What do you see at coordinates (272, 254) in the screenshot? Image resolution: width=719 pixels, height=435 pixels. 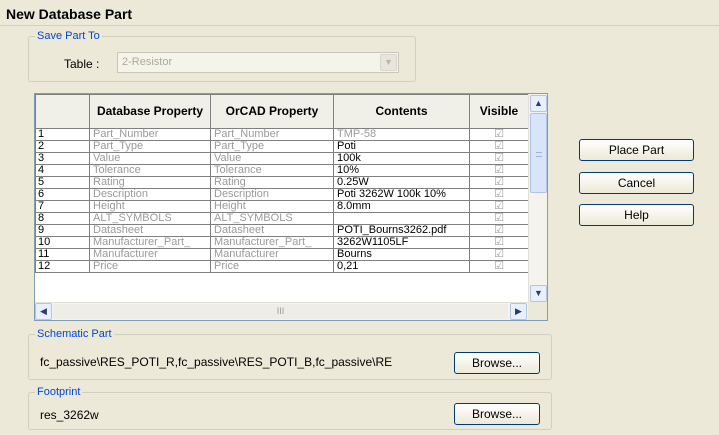 I see `orcad-property-cell: Manufacturer` at bounding box center [272, 254].